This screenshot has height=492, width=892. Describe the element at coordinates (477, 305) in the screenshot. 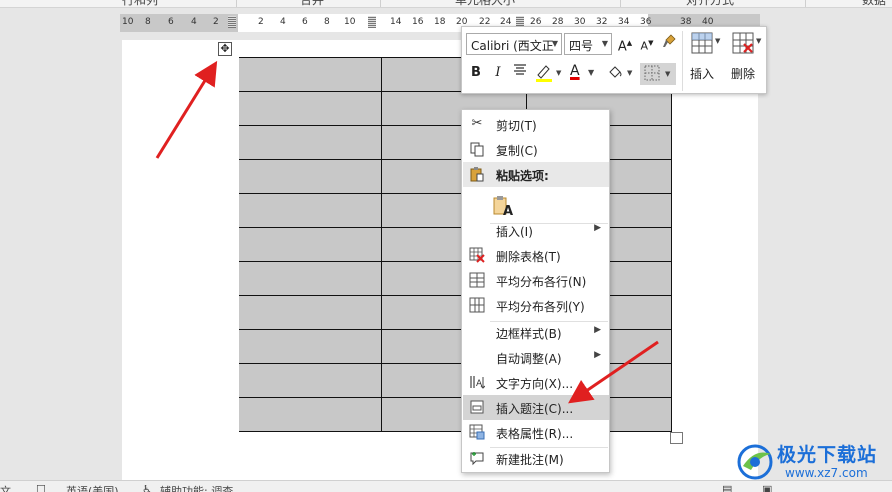

I see `distribute-columns-icon` at that location.